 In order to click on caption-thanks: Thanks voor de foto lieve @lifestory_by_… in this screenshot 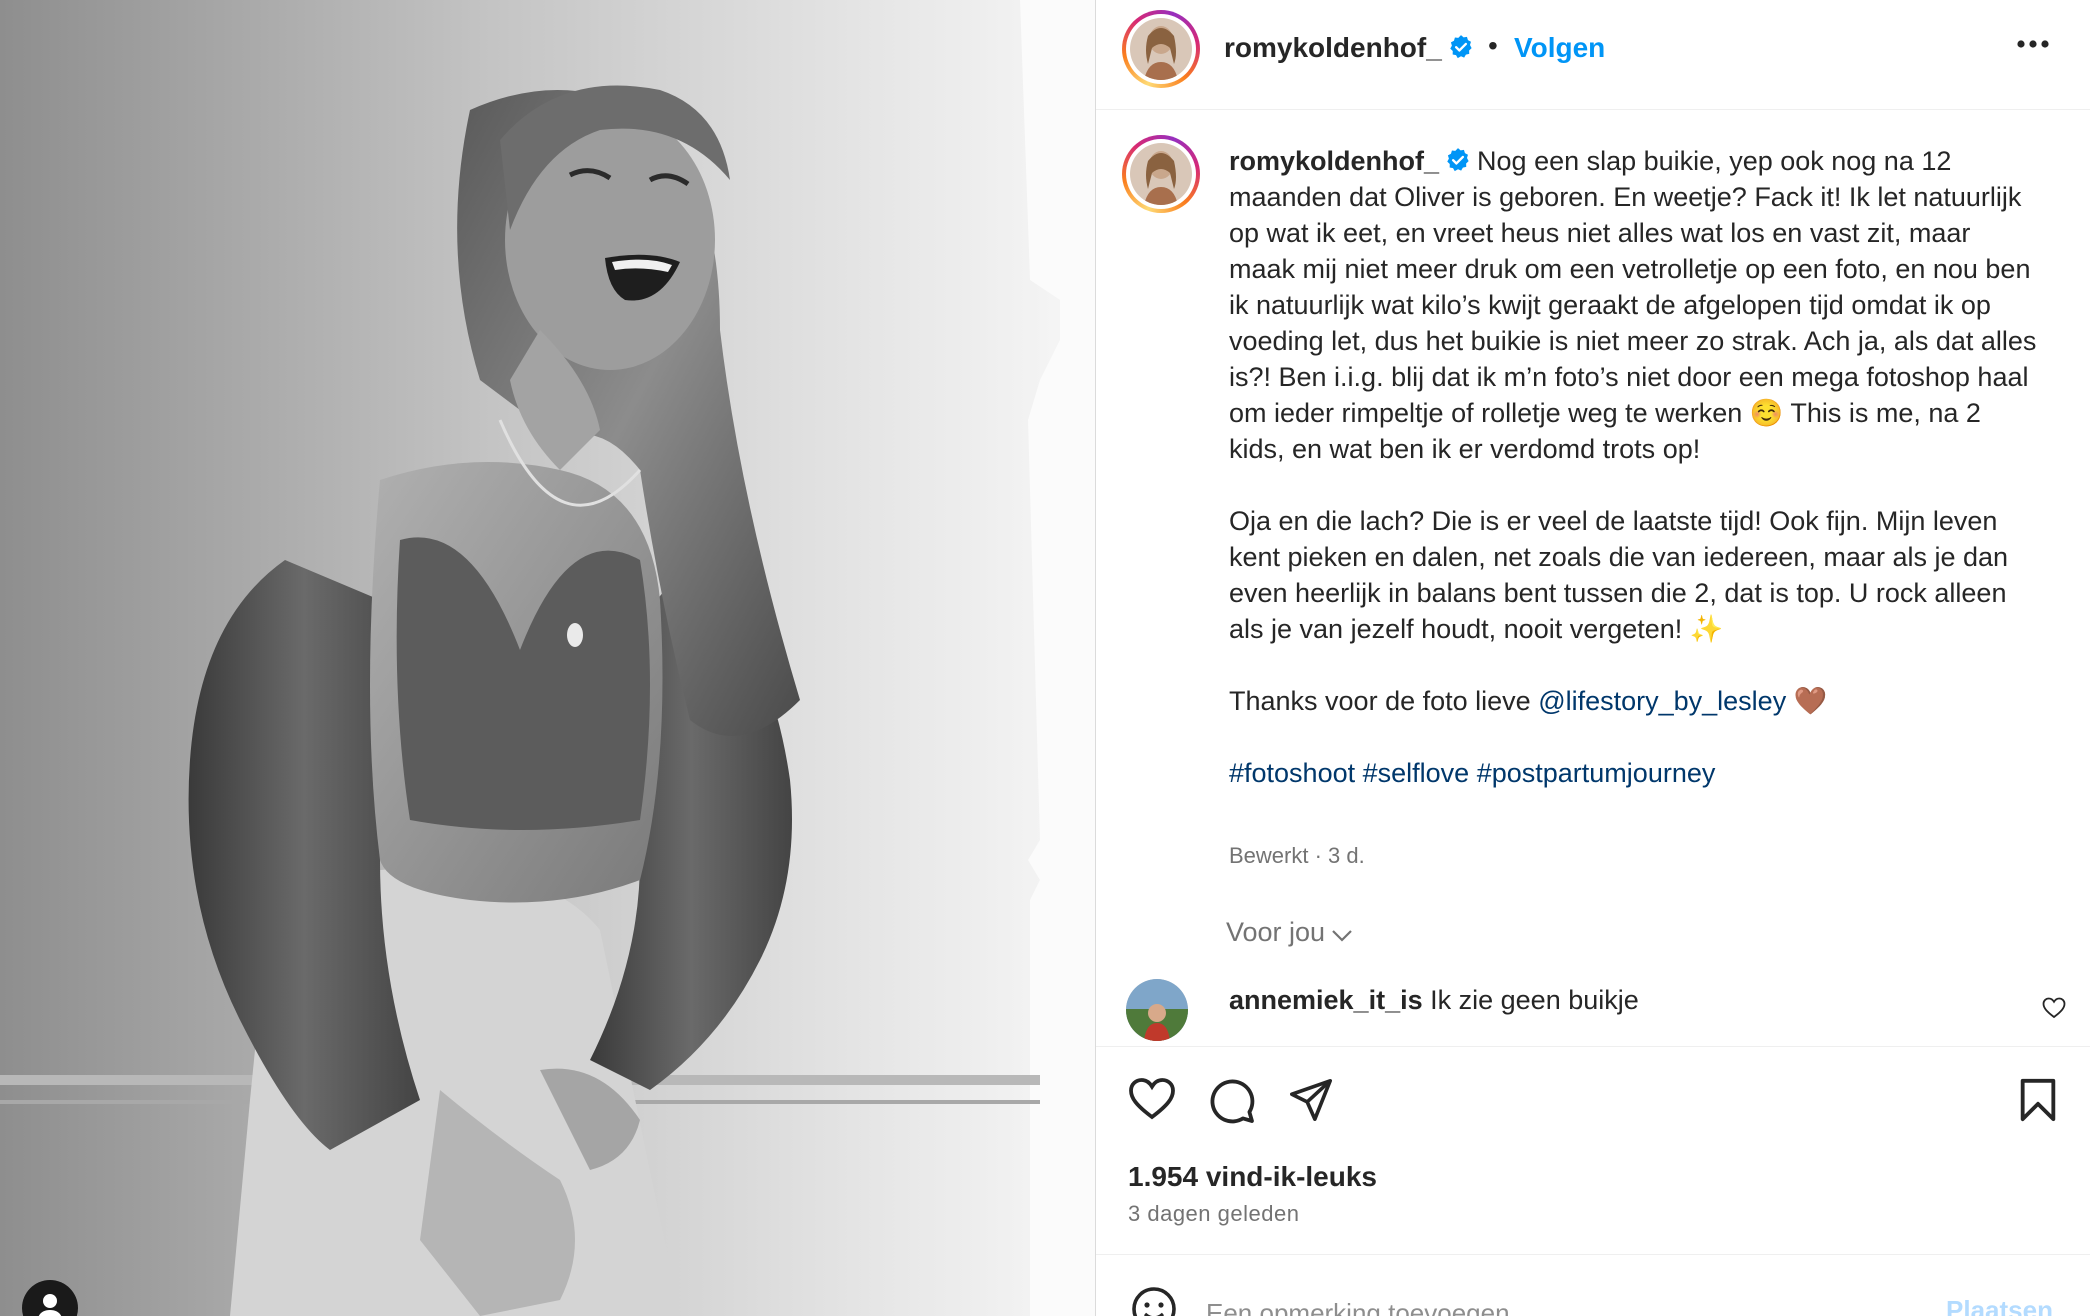, I will do `click(1634, 701)`.